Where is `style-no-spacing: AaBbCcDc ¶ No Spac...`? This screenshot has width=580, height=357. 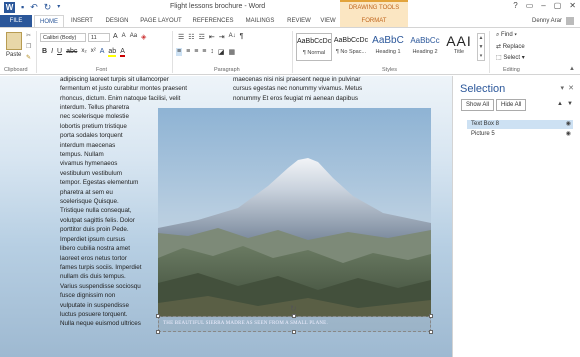 style-no-spacing: AaBbCcDc ¶ No Spac... is located at coordinates (351, 47).